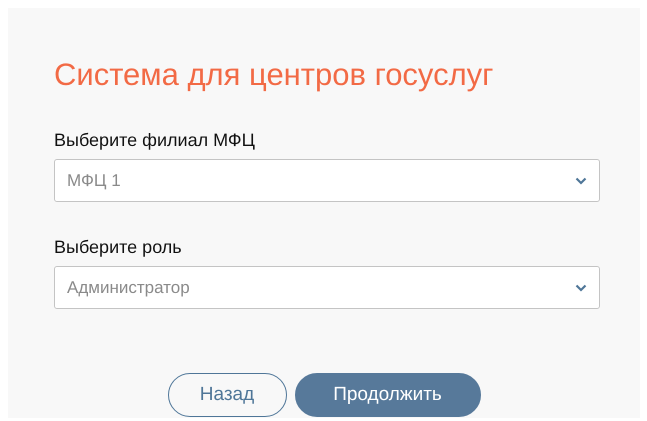 This screenshot has height=421, width=647. Describe the element at coordinates (274, 75) in the screenshot. I see `page-title: Система для центров госуслуг` at that location.